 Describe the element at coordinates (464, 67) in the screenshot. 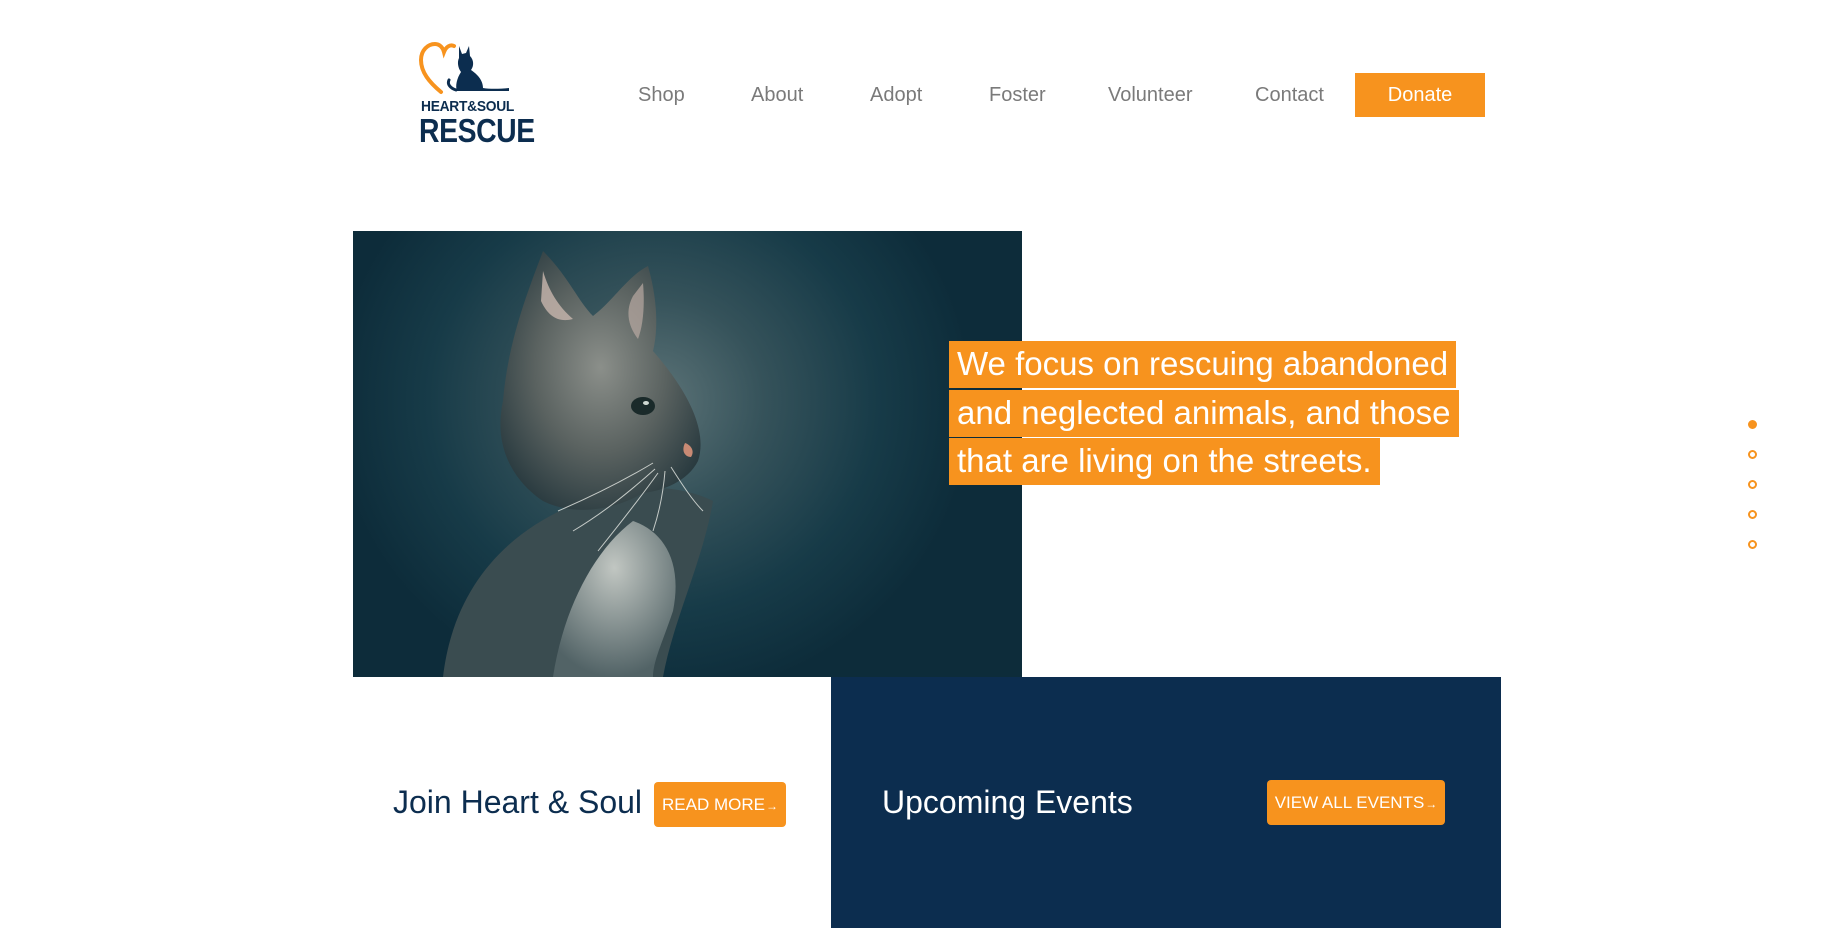

I see `heart-cat-logo-icon` at that location.